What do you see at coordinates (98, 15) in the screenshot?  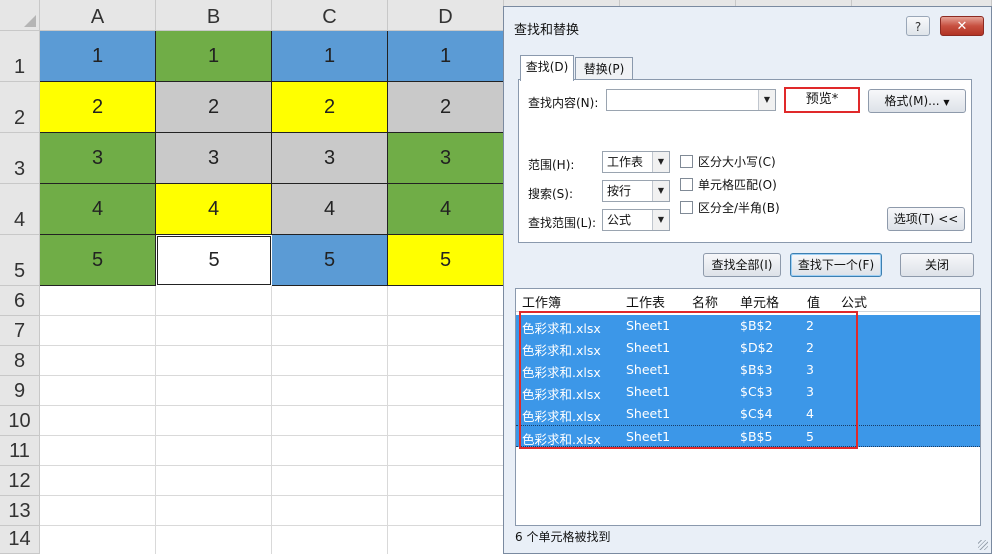 I see `column-header-a: A` at bounding box center [98, 15].